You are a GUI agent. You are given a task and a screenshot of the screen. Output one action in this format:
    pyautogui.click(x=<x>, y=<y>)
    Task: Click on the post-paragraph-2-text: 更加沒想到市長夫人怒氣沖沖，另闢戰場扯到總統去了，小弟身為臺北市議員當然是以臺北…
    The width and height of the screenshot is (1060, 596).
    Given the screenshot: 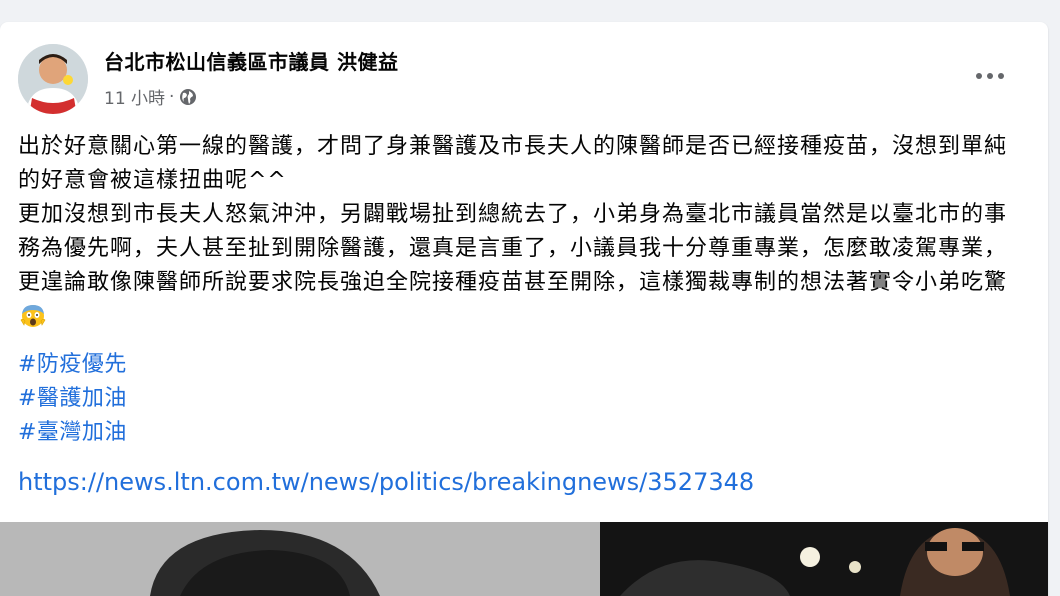 What is the action you would take?
    pyautogui.click(x=513, y=248)
    